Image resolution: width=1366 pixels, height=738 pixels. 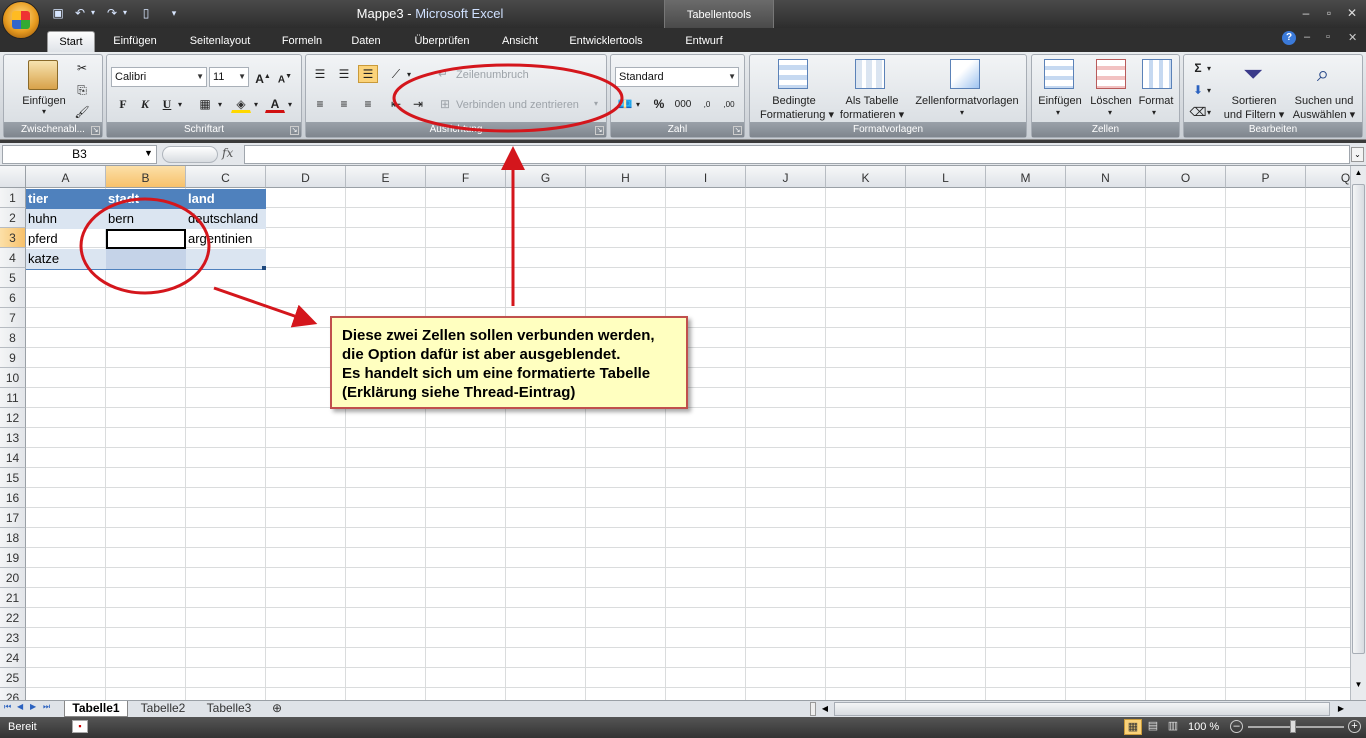 I want to click on tab-split-handle, so click(x=813, y=709).